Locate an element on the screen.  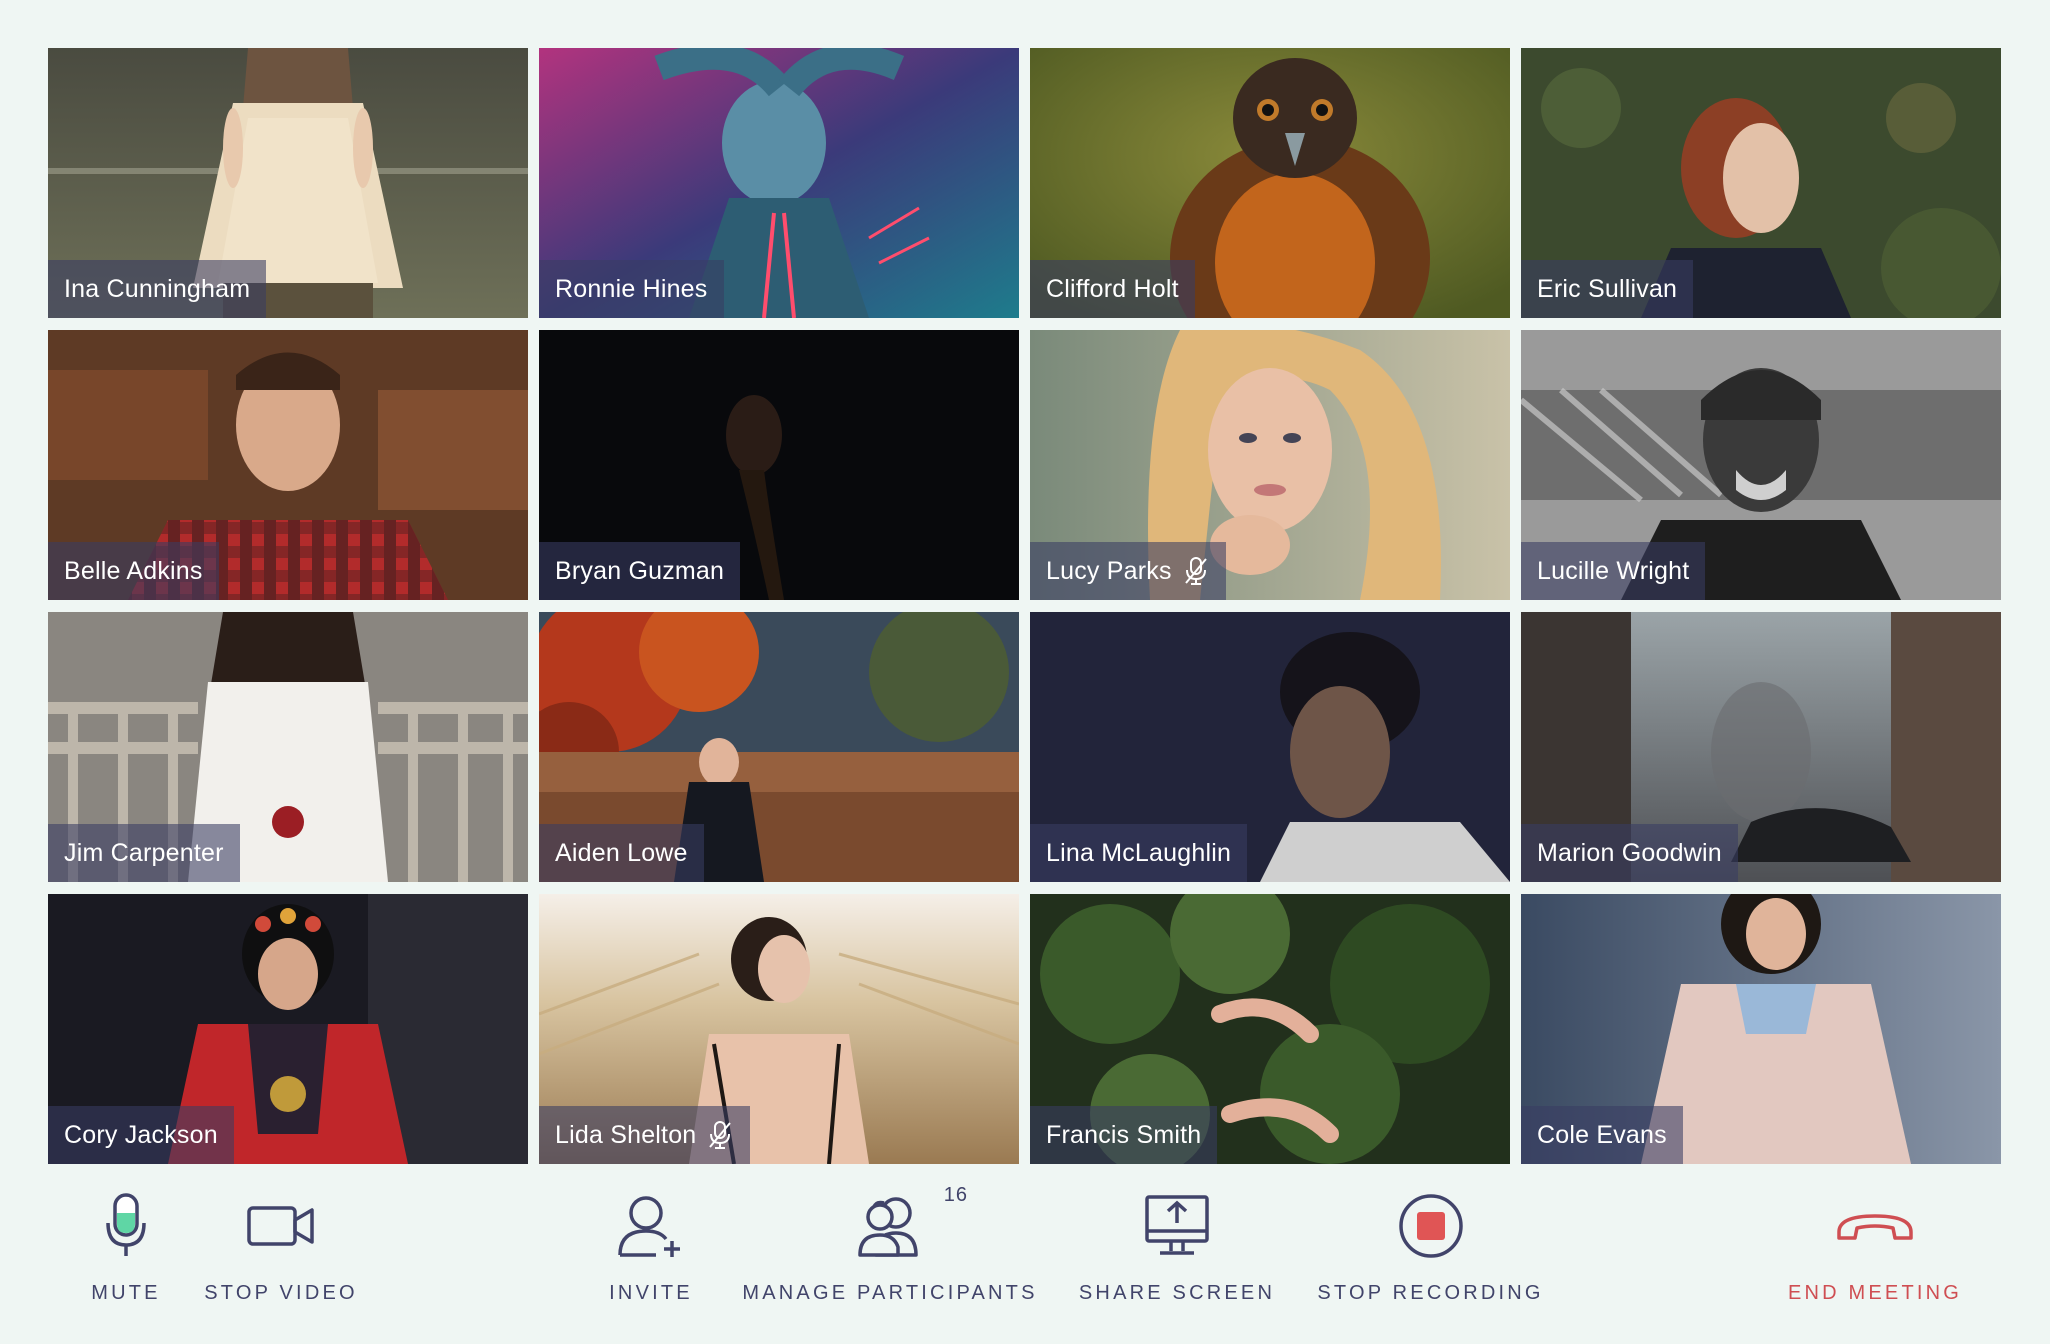
stop-video-icon-wrap is located at coordinates (281, 1226).